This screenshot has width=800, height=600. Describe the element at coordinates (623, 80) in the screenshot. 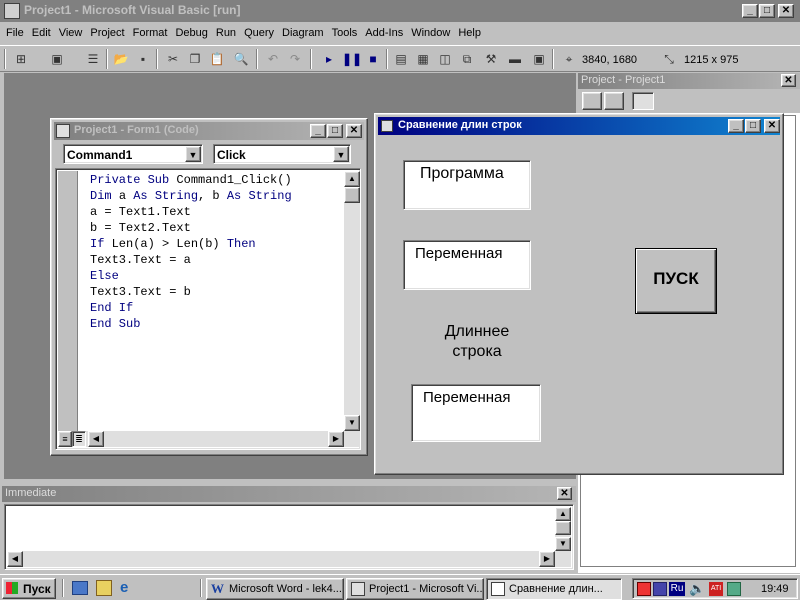

I see `project-panel-title: Project - Project1` at that location.